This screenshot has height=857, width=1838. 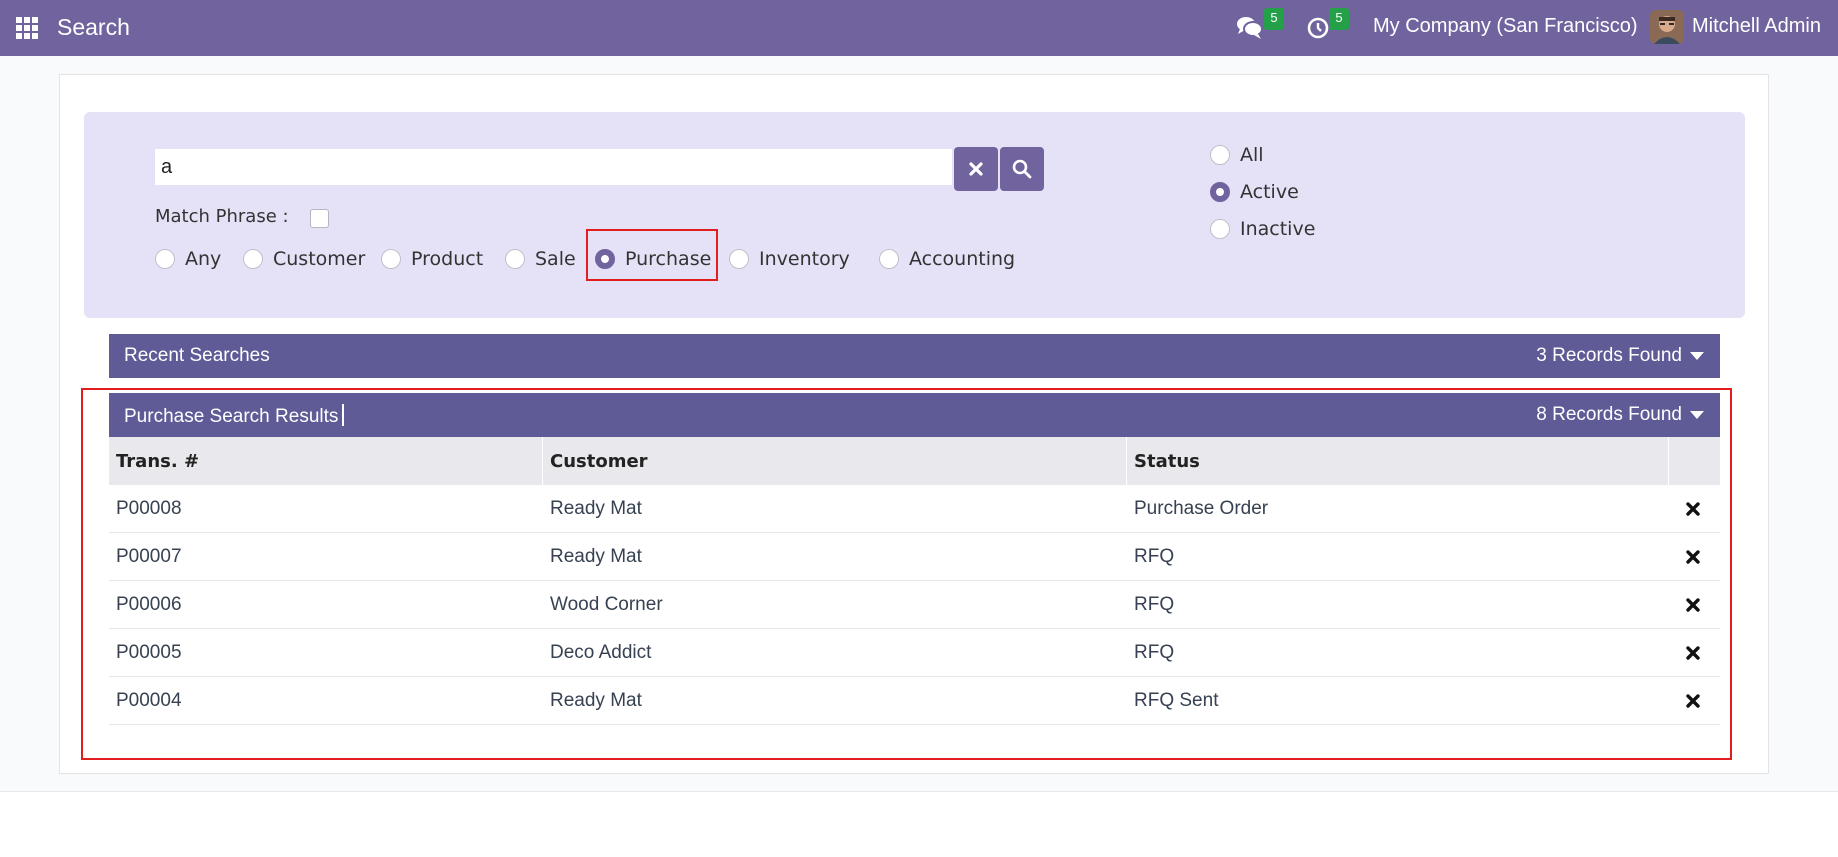 What do you see at coordinates (149, 605) in the screenshot?
I see `cell-trans: P00006` at bounding box center [149, 605].